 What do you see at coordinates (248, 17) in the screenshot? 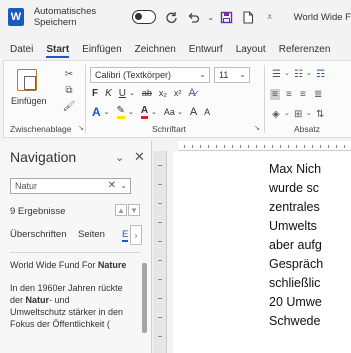
I see `new-document-icon` at bounding box center [248, 17].